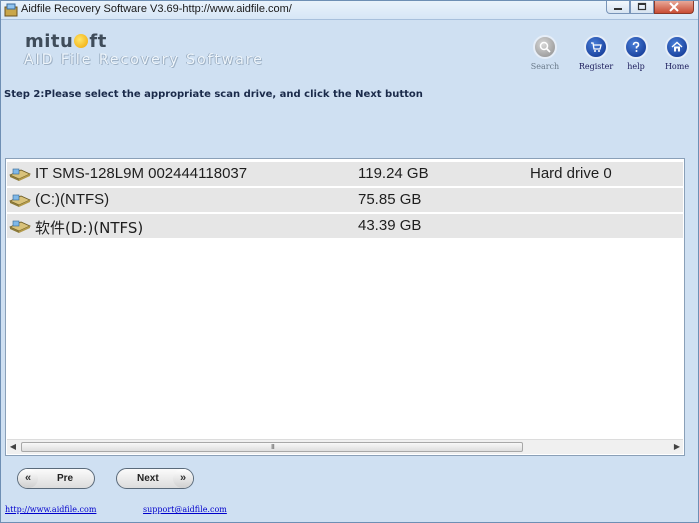 The height and width of the screenshot is (523, 699). Describe the element at coordinates (596, 47) in the screenshot. I see `cart-icon` at that location.